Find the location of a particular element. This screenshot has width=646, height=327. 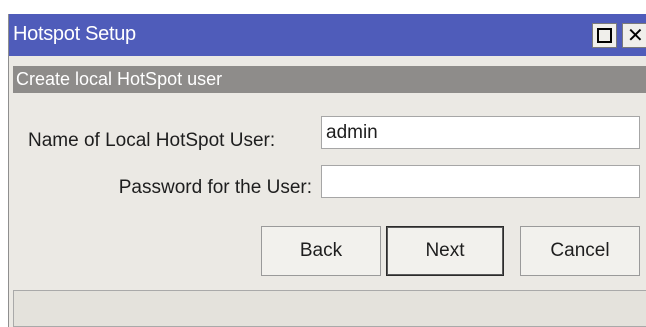

password-input is located at coordinates (480, 181).